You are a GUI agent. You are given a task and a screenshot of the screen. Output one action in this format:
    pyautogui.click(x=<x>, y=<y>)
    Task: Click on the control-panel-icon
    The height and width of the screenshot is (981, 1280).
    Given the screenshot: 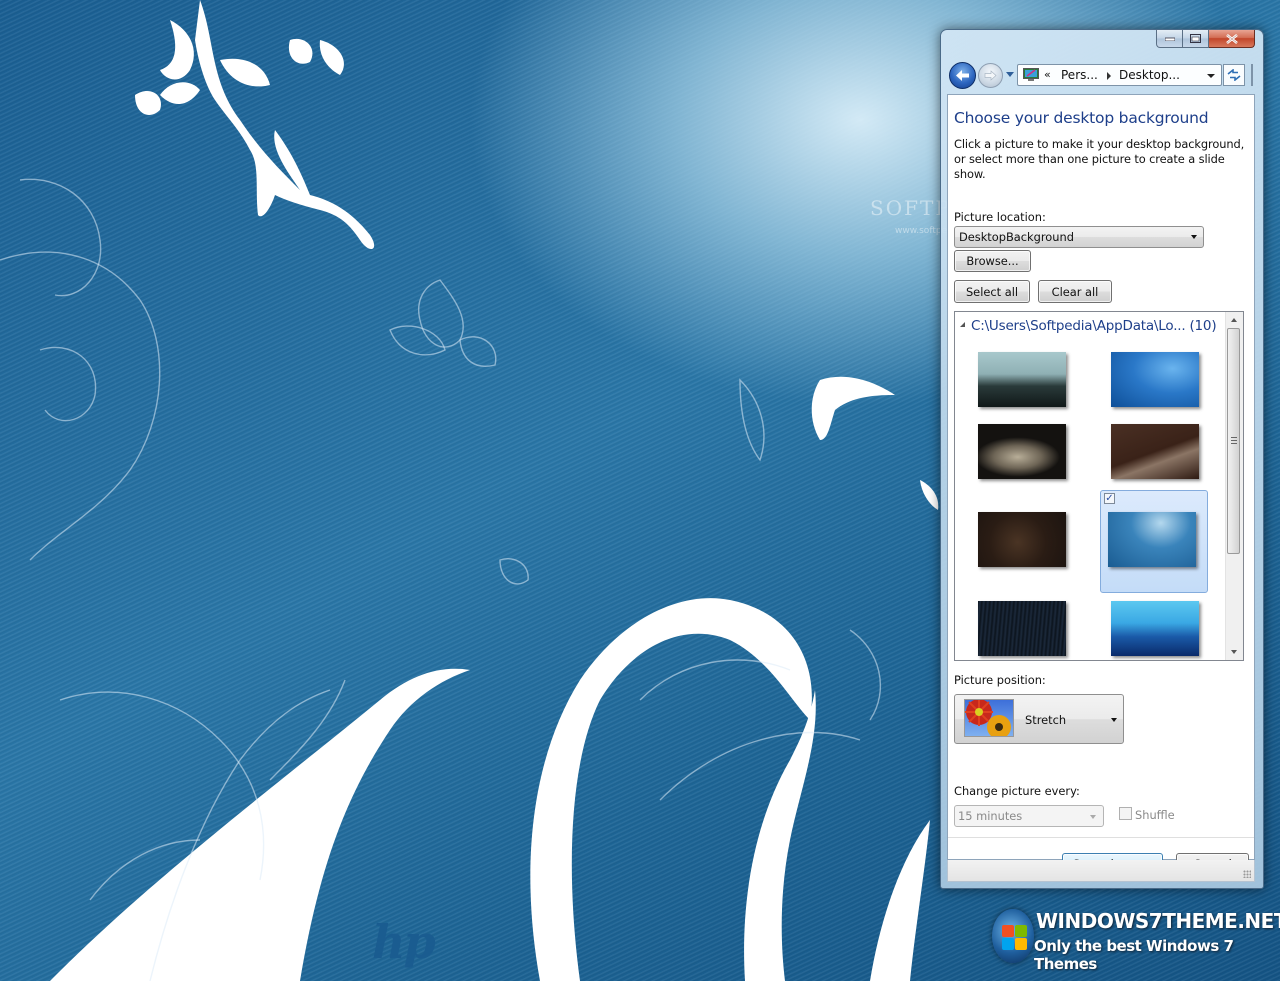 What is the action you would take?
    pyautogui.click(x=1031, y=74)
    